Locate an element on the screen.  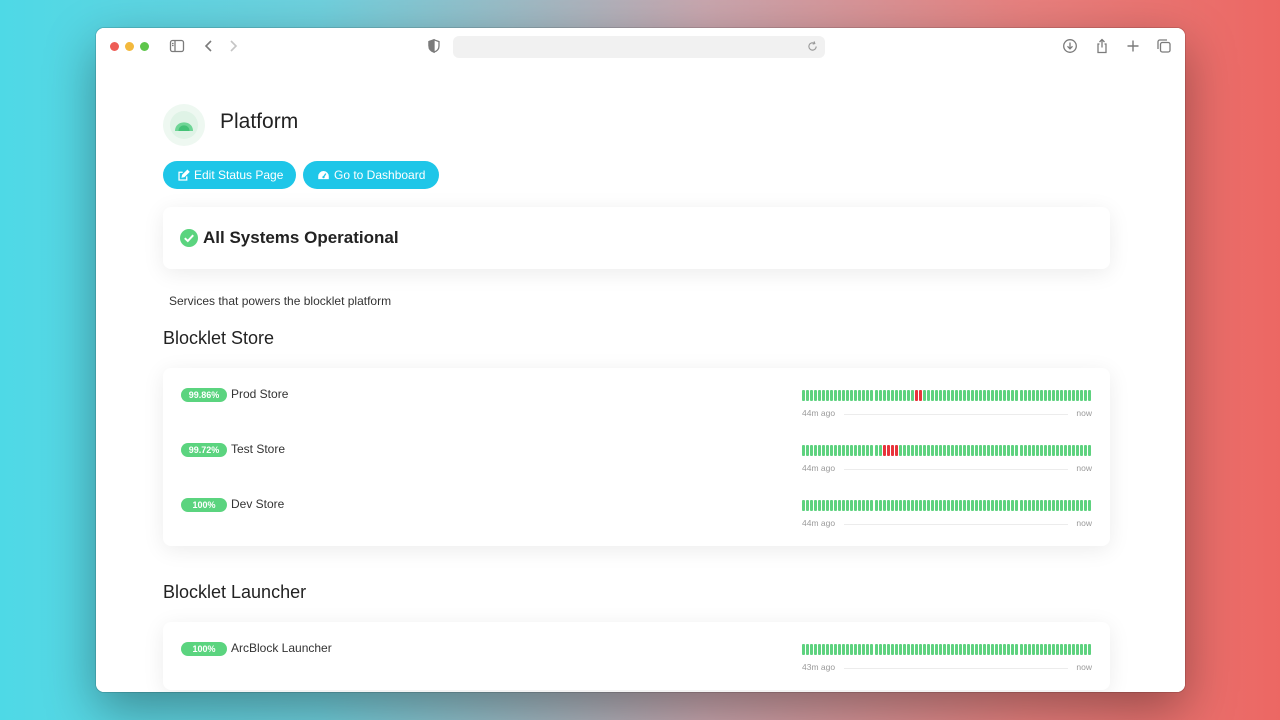
reload-icon is located at coordinates (812, 46).